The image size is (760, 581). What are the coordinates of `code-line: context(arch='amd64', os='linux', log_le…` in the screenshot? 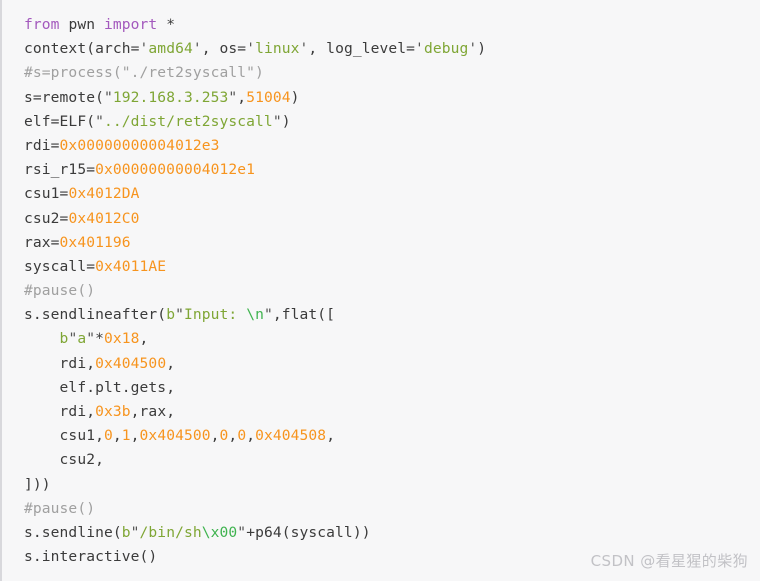 It's located at (392, 49).